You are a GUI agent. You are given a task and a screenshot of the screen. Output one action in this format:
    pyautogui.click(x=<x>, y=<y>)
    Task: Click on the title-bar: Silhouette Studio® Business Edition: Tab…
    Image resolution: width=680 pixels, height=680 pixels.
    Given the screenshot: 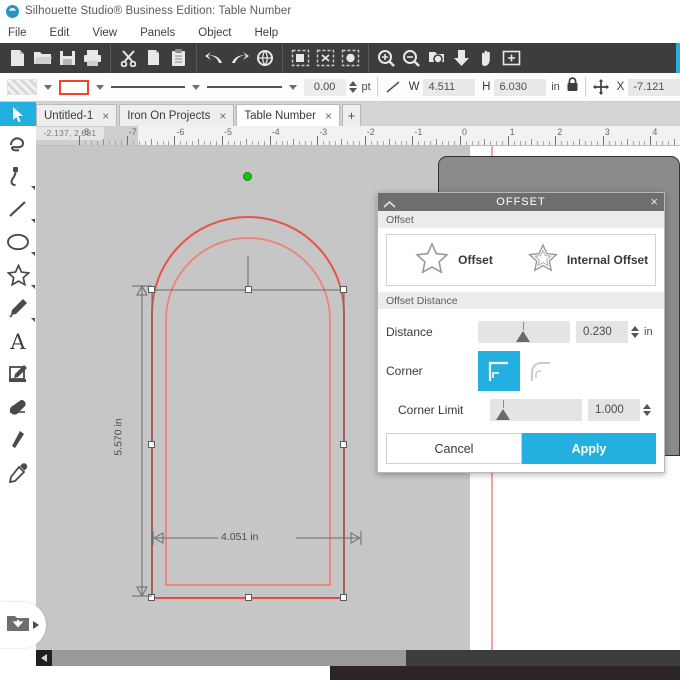 What is the action you would take?
    pyautogui.click(x=340, y=11)
    